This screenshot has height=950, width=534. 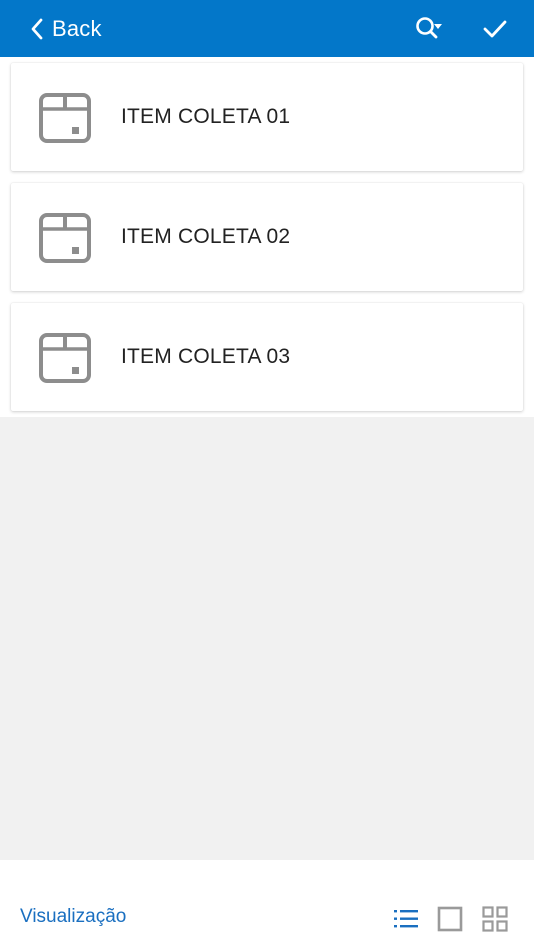 What do you see at coordinates (206, 356) in the screenshot?
I see `item-label: ITEM COLETA 03` at bounding box center [206, 356].